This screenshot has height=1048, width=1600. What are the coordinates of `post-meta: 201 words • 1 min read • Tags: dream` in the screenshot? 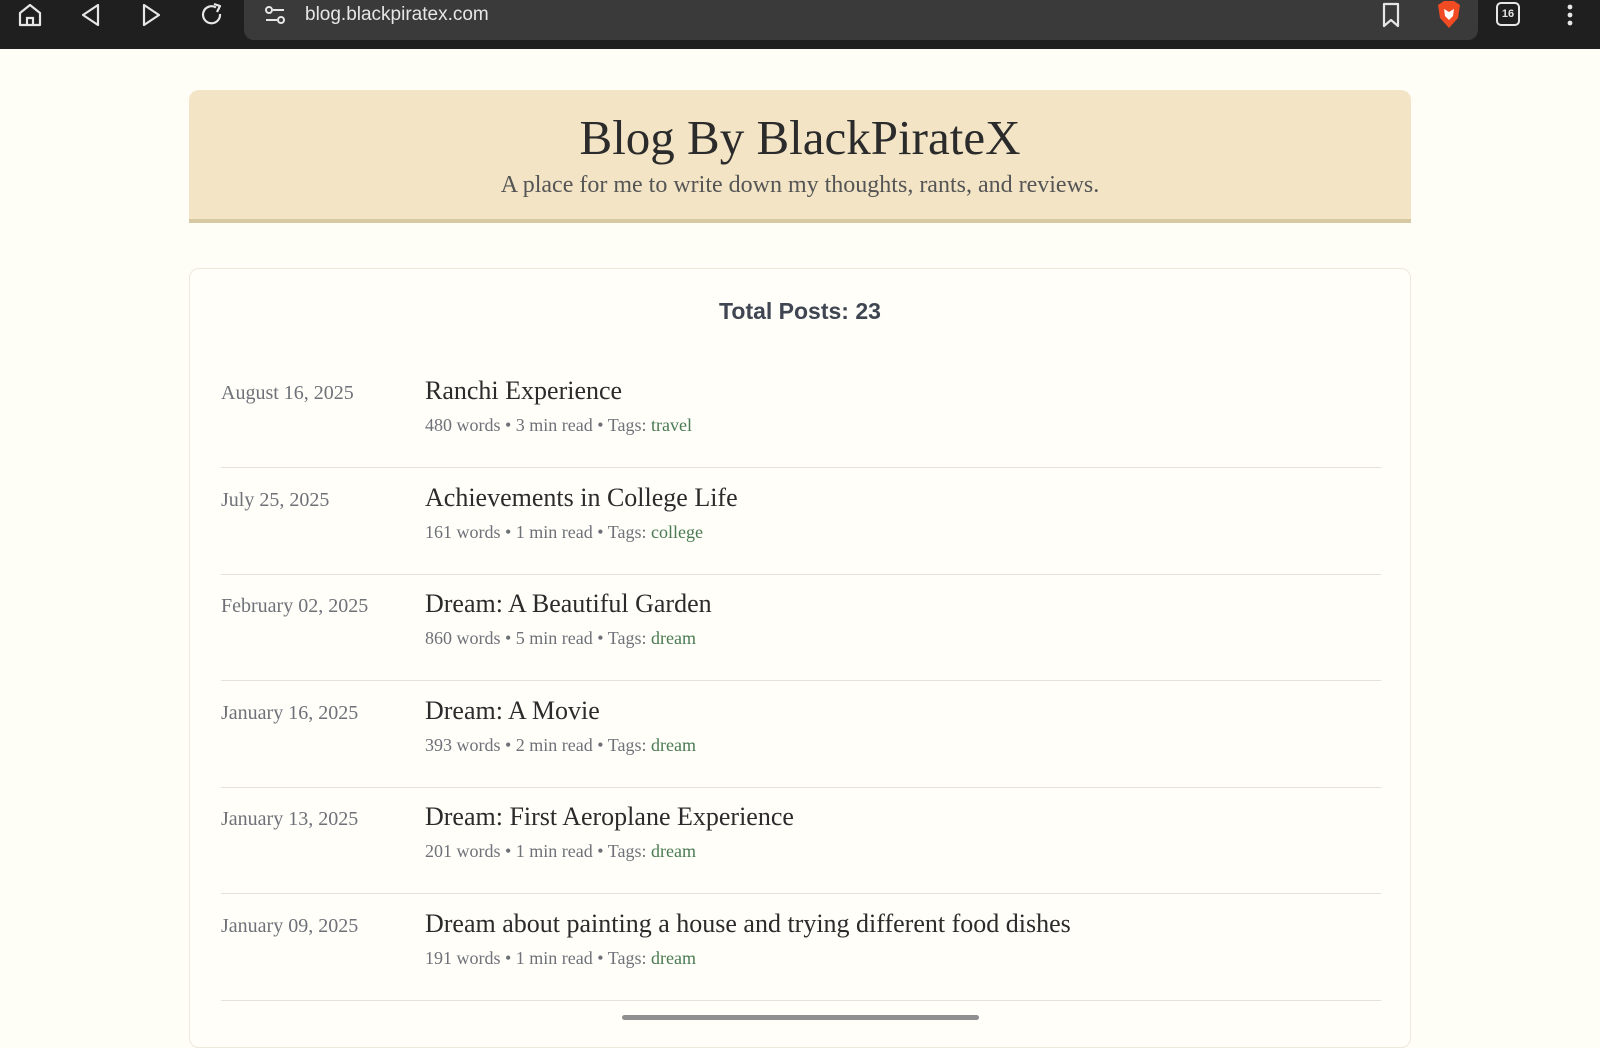 It's located at (560, 851).